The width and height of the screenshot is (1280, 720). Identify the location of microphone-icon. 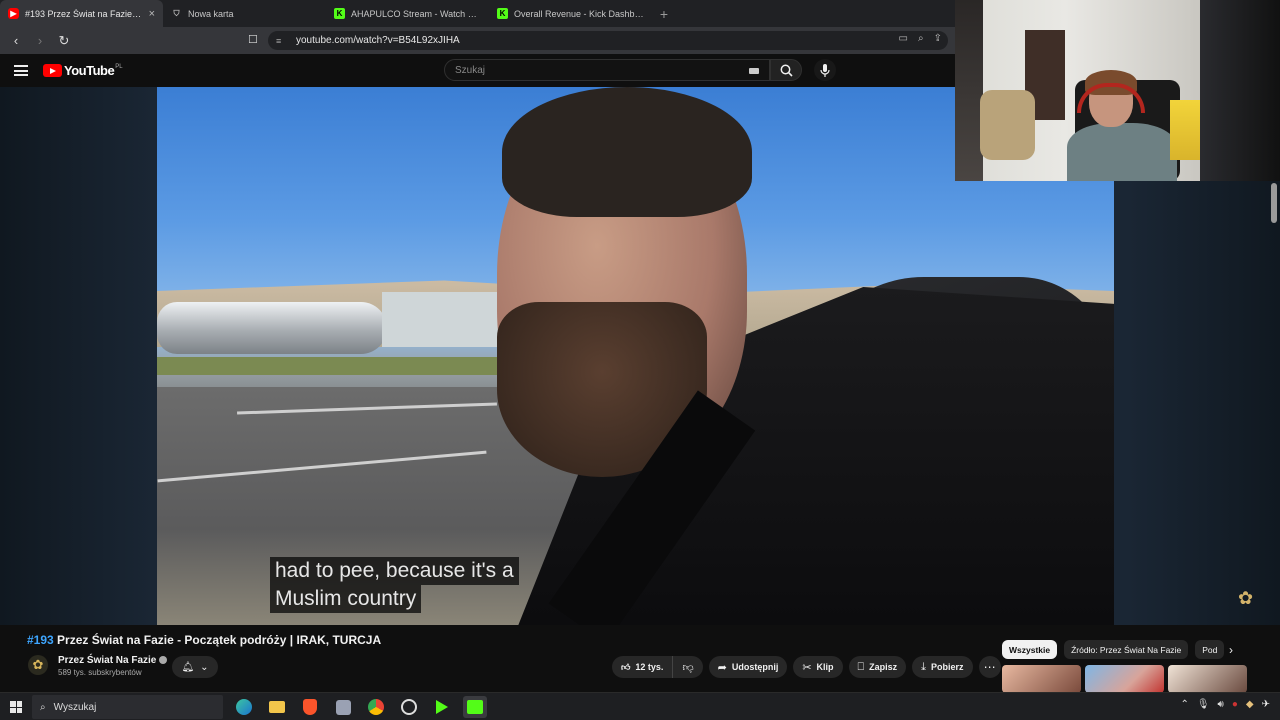
(825, 70).